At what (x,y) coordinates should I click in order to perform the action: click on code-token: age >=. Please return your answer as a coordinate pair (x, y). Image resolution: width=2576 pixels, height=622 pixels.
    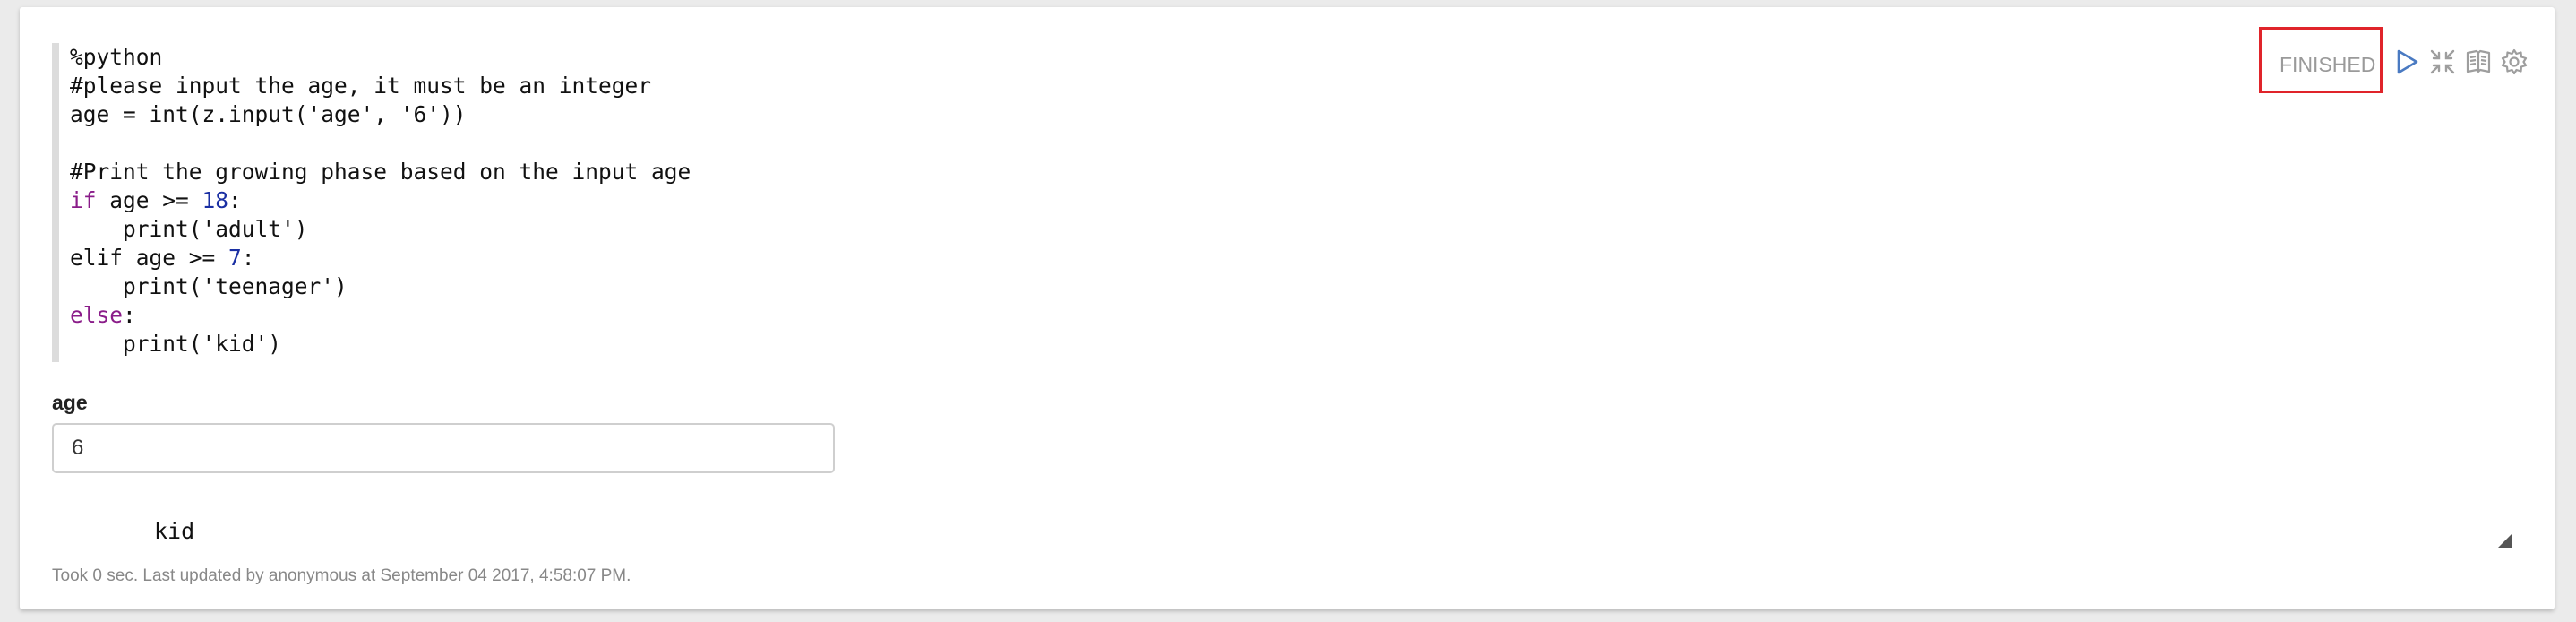
    Looking at the image, I should click on (149, 200).